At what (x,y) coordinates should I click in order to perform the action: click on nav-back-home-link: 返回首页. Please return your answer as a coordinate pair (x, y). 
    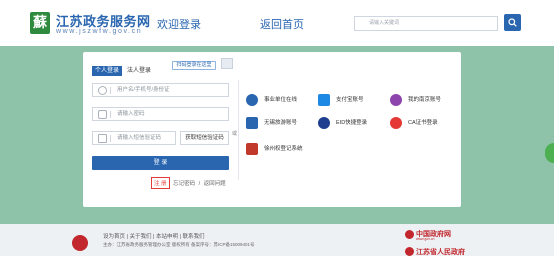
    Looking at the image, I should click on (282, 24).